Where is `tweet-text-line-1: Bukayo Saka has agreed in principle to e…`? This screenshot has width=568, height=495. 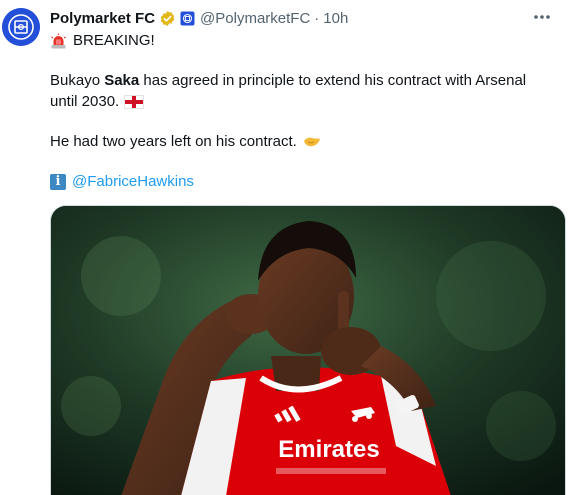
tweet-text-line-1: Bukayo Saka has agreed in principle to e… is located at coordinates (288, 81).